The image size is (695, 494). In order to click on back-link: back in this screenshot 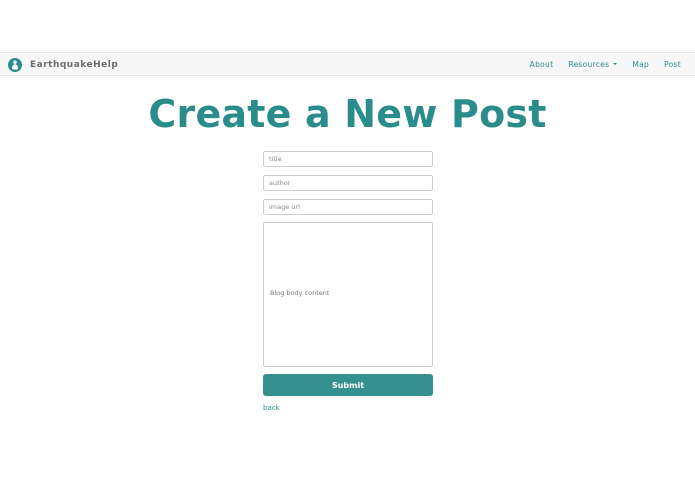, I will do `click(271, 408)`.